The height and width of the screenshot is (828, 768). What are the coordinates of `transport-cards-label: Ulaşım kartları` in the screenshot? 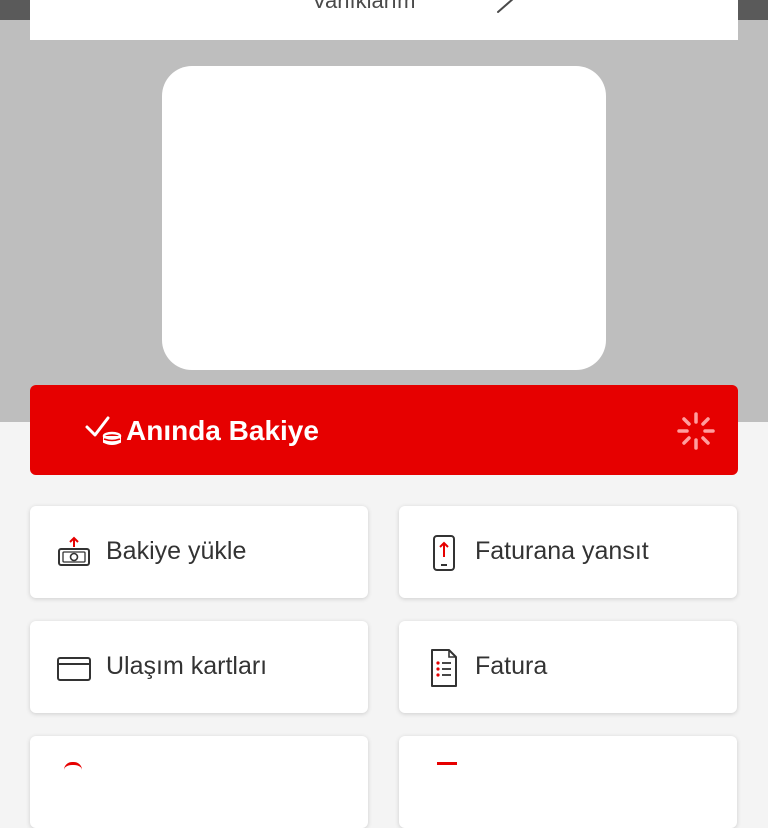 It's located at (187, 666).